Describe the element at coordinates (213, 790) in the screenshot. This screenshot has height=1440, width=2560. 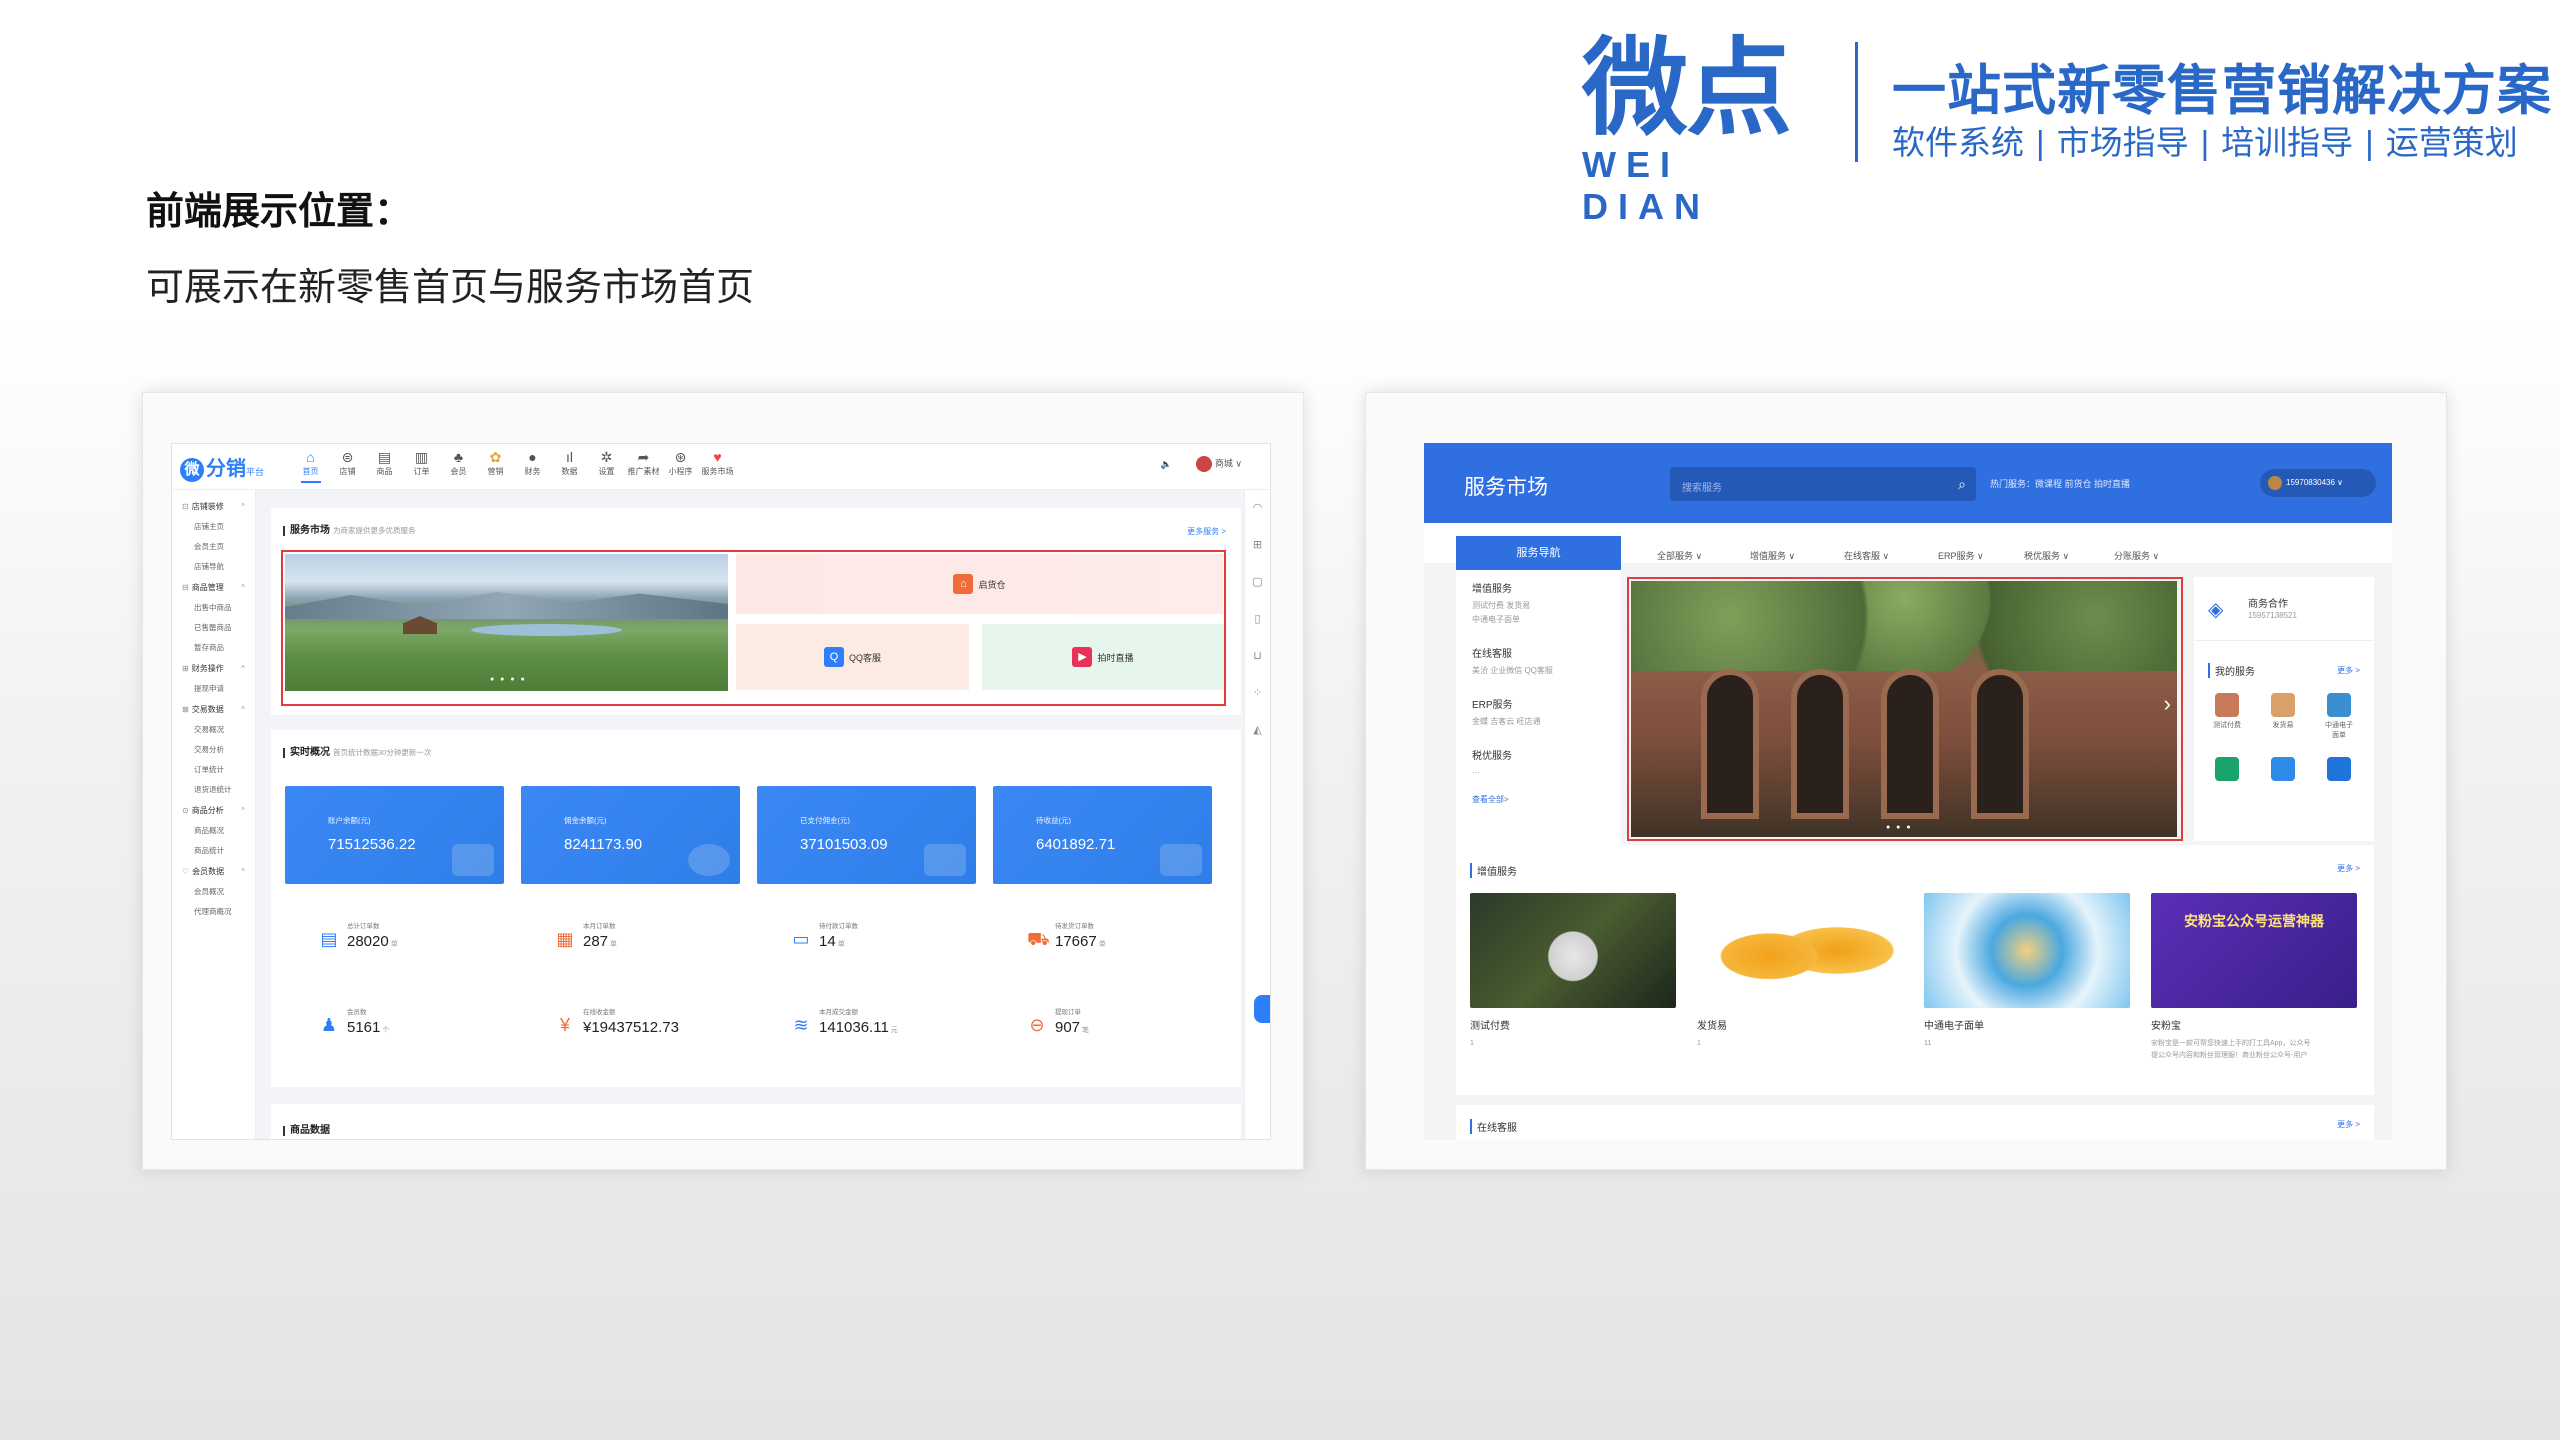
I see `sidebar-item: 退货退统计` at that location.